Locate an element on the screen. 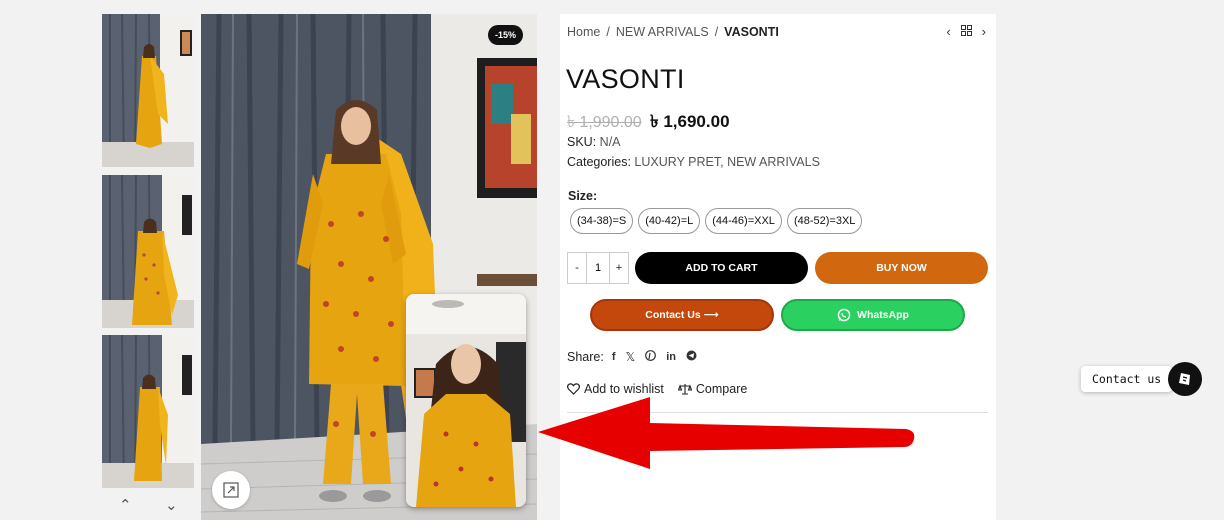 Image resolution: width=1224 pixels, height=520 pixels. whatsapp-button: WhatsApp is located at coordinates (873, 315).